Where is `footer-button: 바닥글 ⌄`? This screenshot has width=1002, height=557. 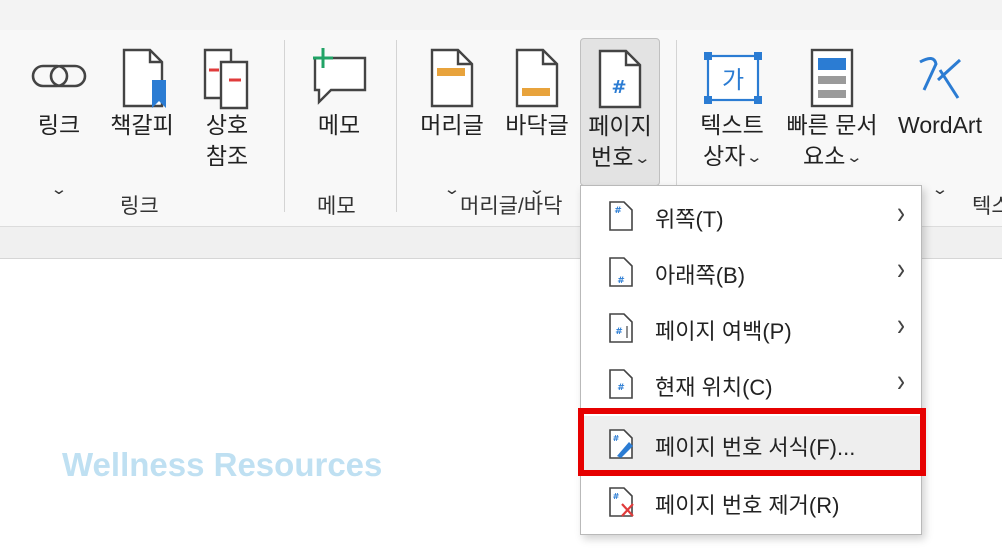 footer-button: 바닥글 ⌄ is located at coordinates (537, 118).